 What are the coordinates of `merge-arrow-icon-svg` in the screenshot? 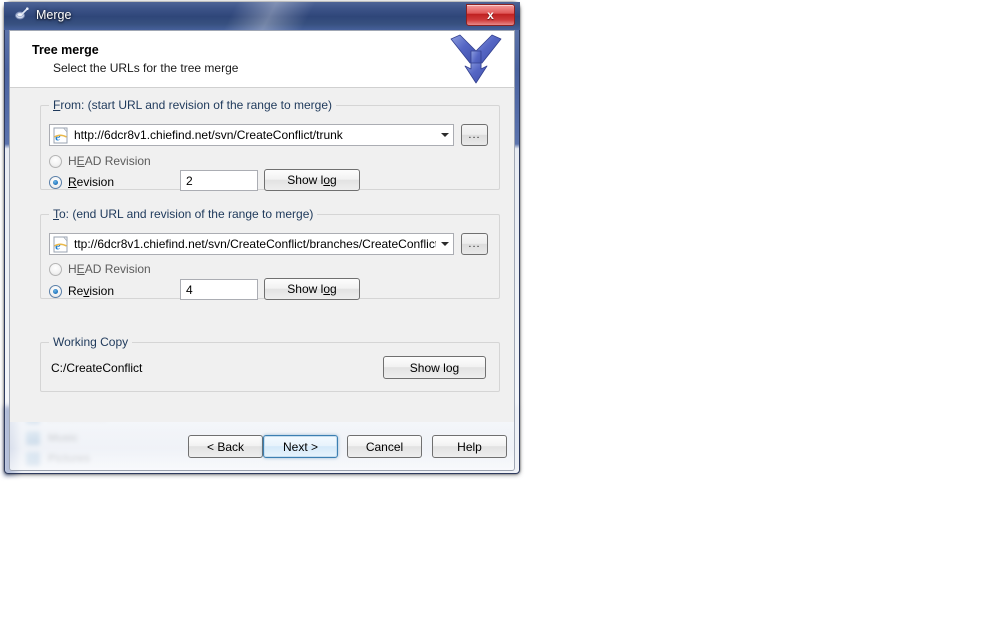 It's located at (476, 59).